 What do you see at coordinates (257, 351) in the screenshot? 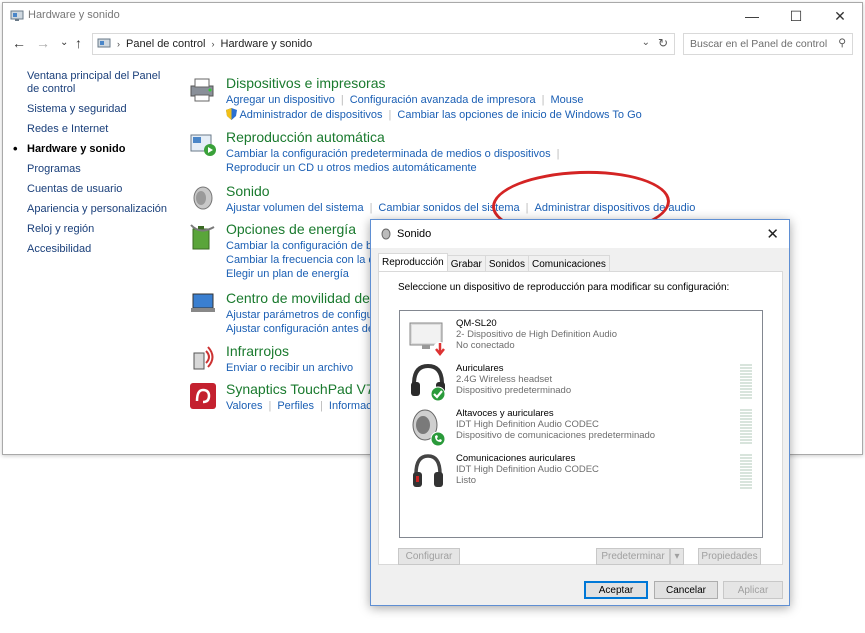
I see `category-title: Infrarrojos` at bounding box center [257, 351].